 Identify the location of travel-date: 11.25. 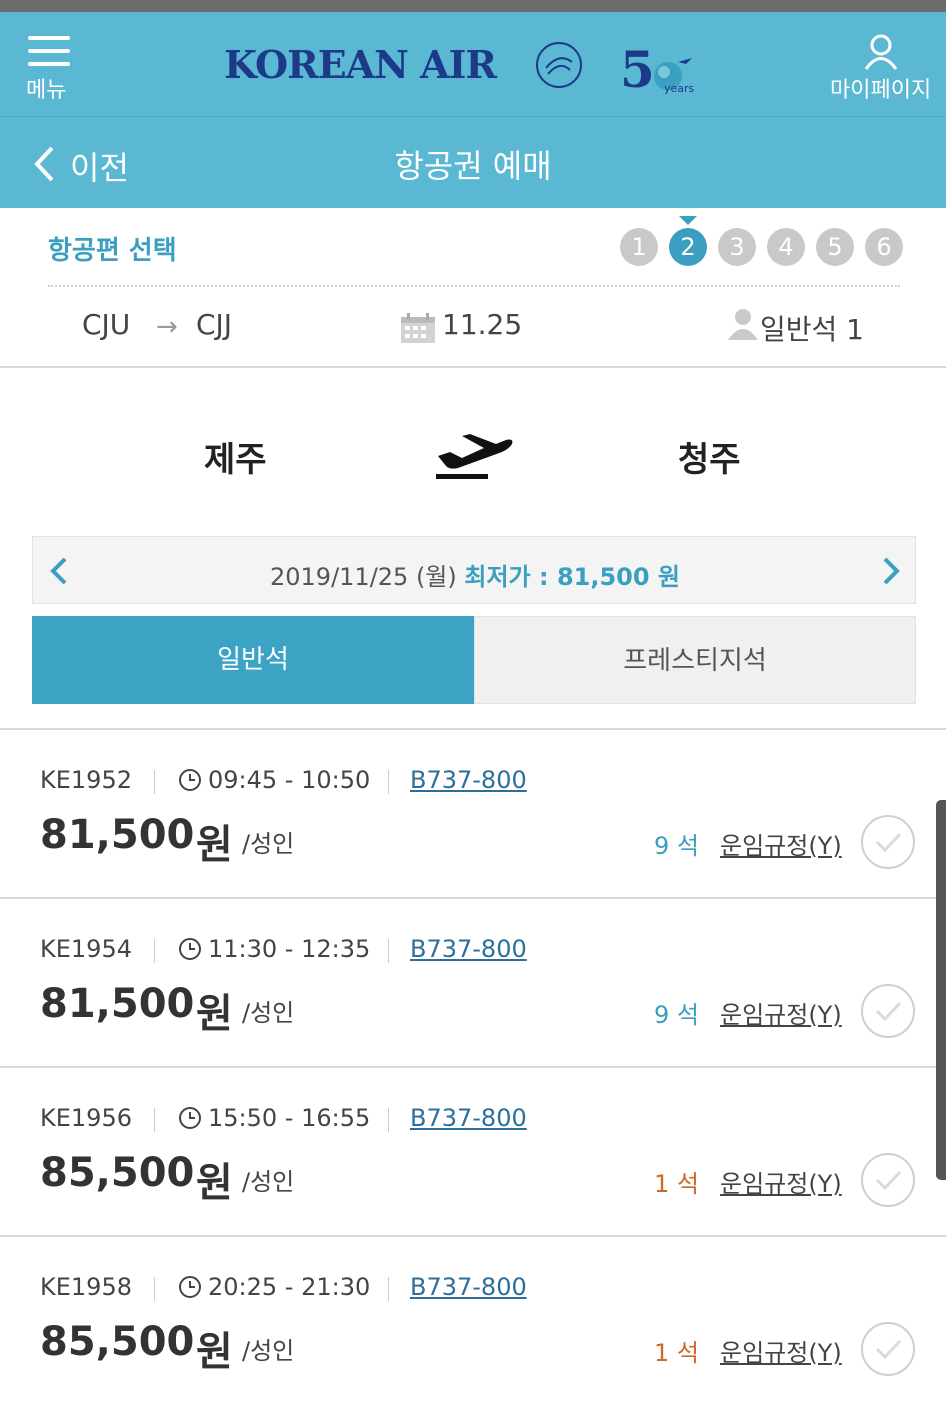
(482, 324).